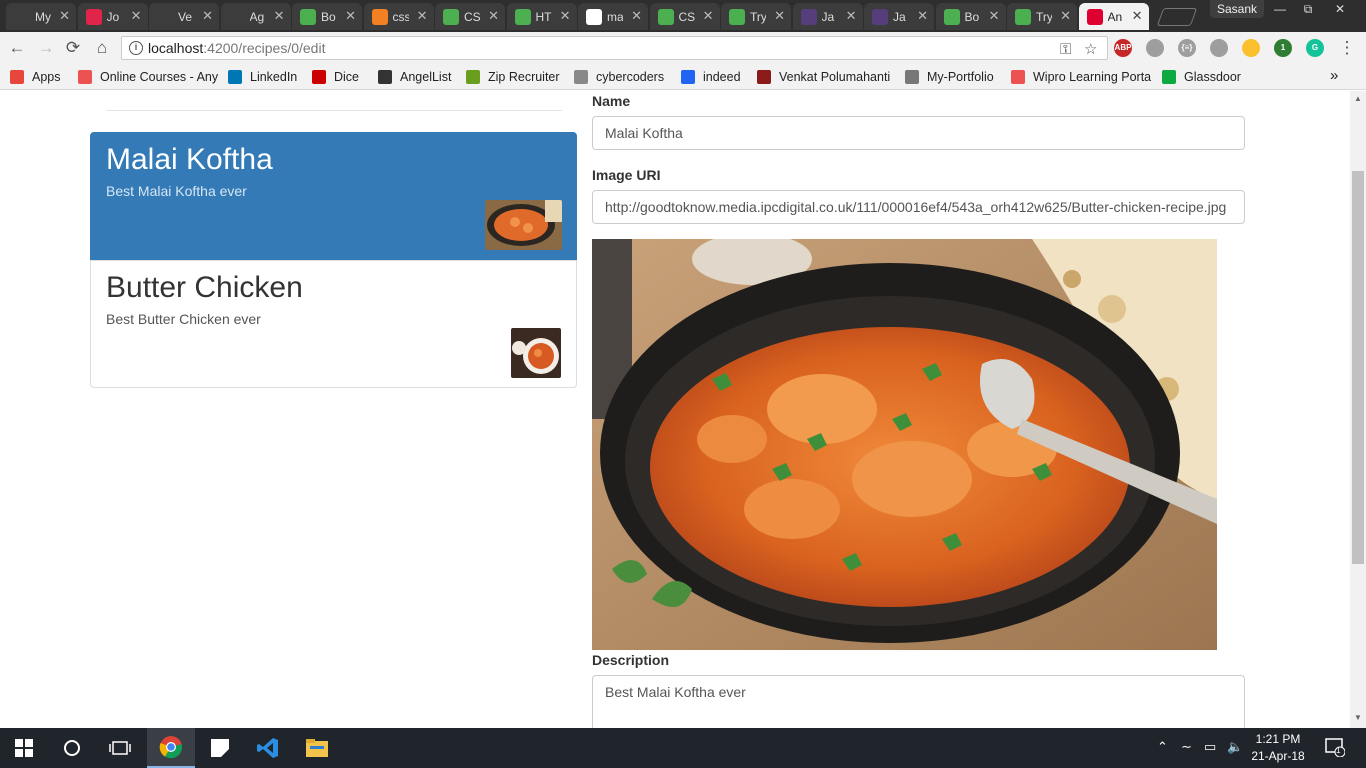 This screenshot has height=768, width=1366. What do you see at coordinates (317, 748) in the screenshot?
I see `file-explorer-icon` at bounding box center [317, 748].